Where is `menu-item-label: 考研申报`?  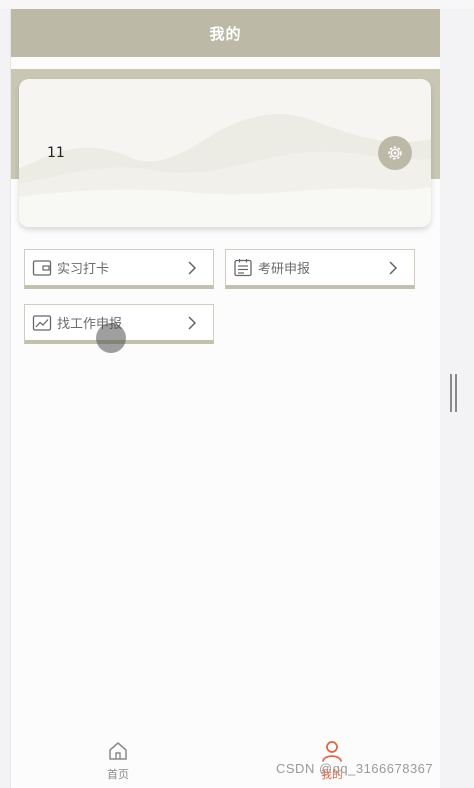 menu-item-label: 考研申报 is located at coordinates (284, 269).